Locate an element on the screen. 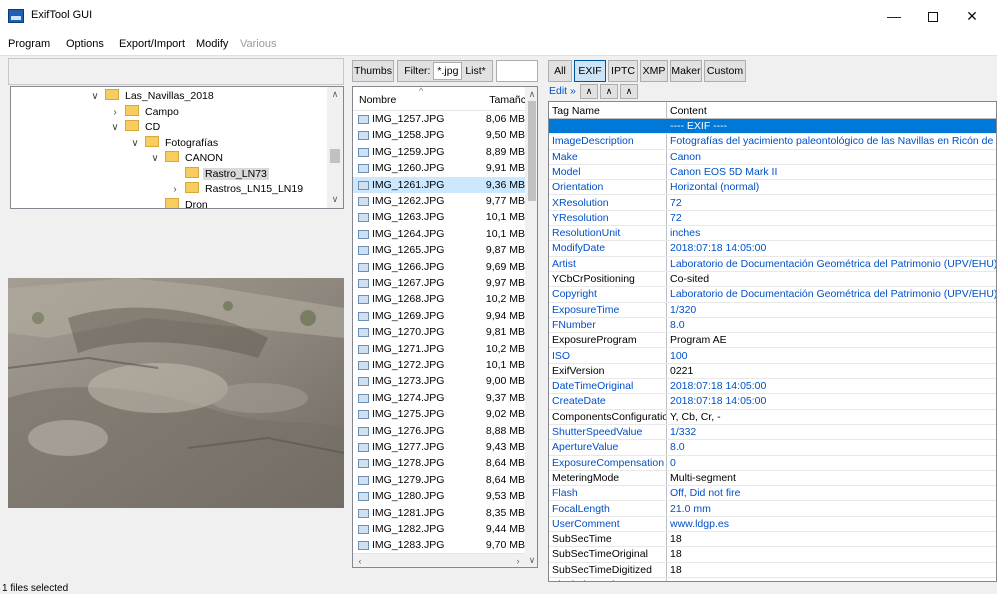  tree-item: ∨ CD is located at coordinates (135, 127).